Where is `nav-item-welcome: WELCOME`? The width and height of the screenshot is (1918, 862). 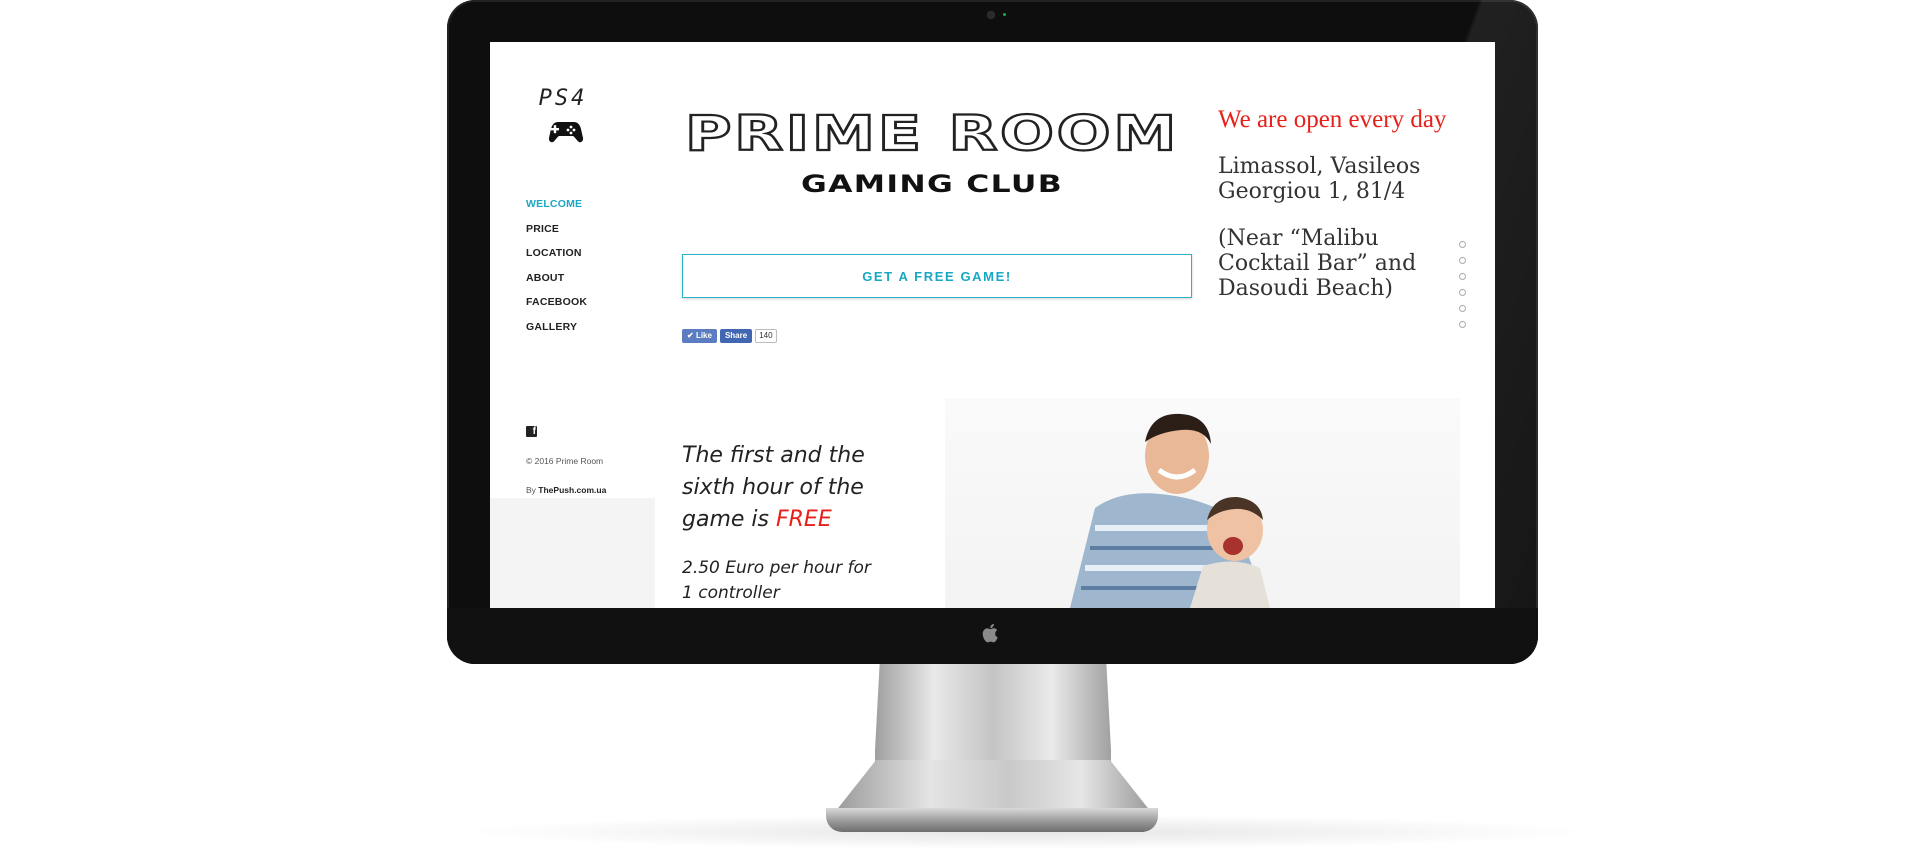 nav-item-welcome: WELCOME is located at coordinates (556, 210).